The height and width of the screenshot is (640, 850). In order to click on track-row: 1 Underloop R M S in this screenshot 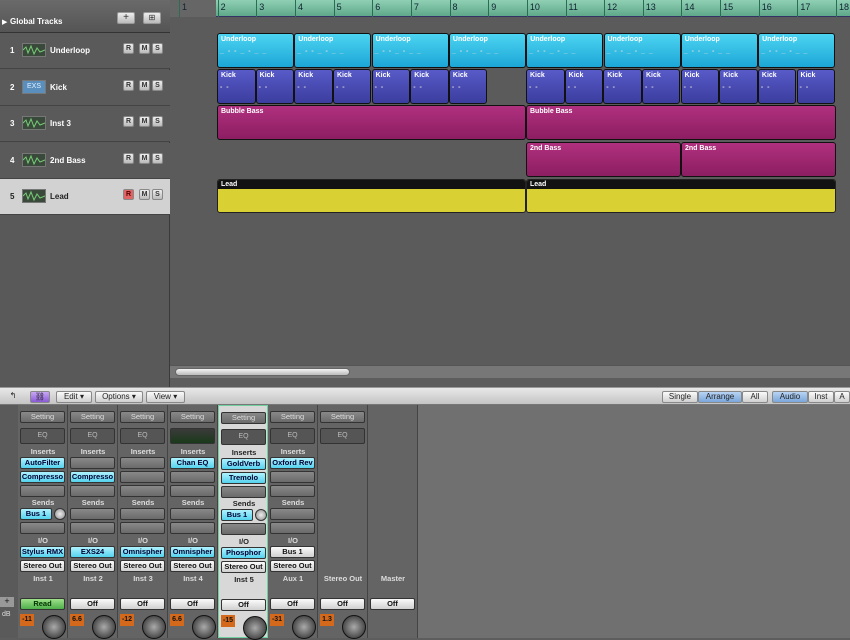, I will do `click(85, 51)`.